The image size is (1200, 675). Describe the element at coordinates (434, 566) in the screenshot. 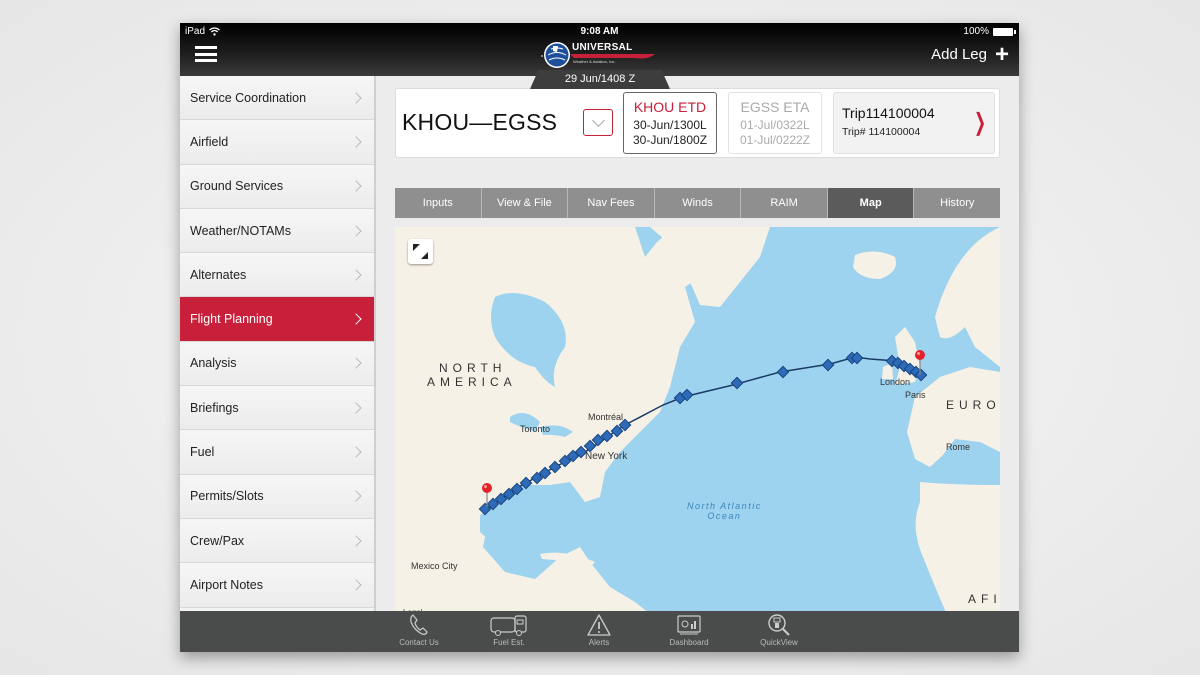

I see `city-label-mexico-city: Mexico City` at that location.